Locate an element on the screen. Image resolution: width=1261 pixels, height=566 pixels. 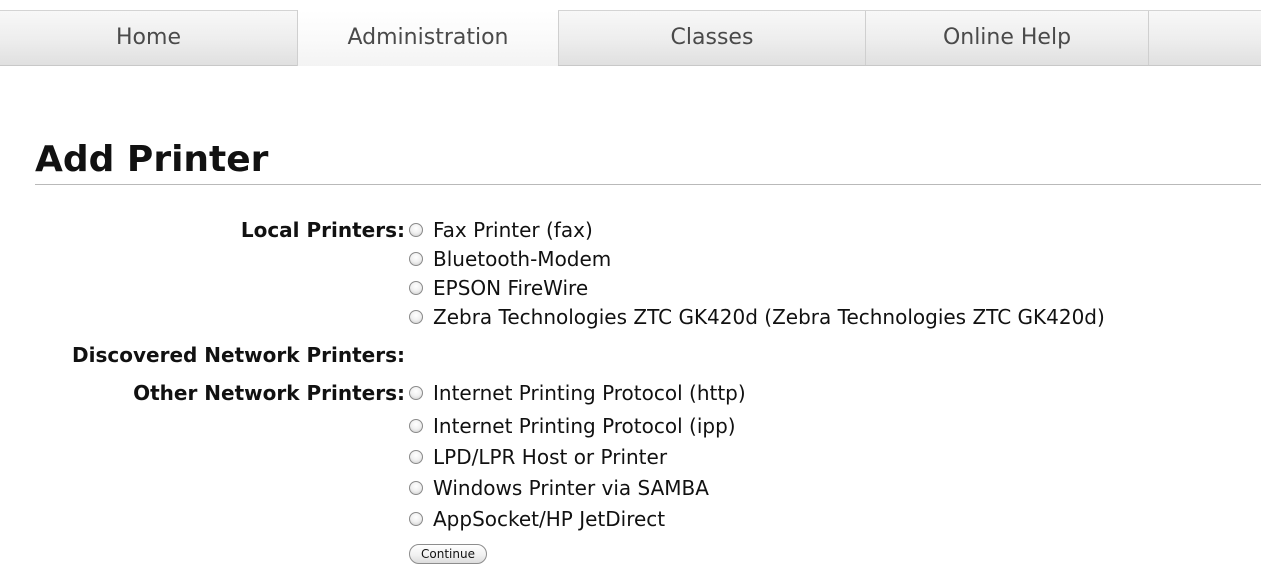
radio-option-lpd-lpr: LPD/LPR Host or Printer is located at coordinates (538, 457).